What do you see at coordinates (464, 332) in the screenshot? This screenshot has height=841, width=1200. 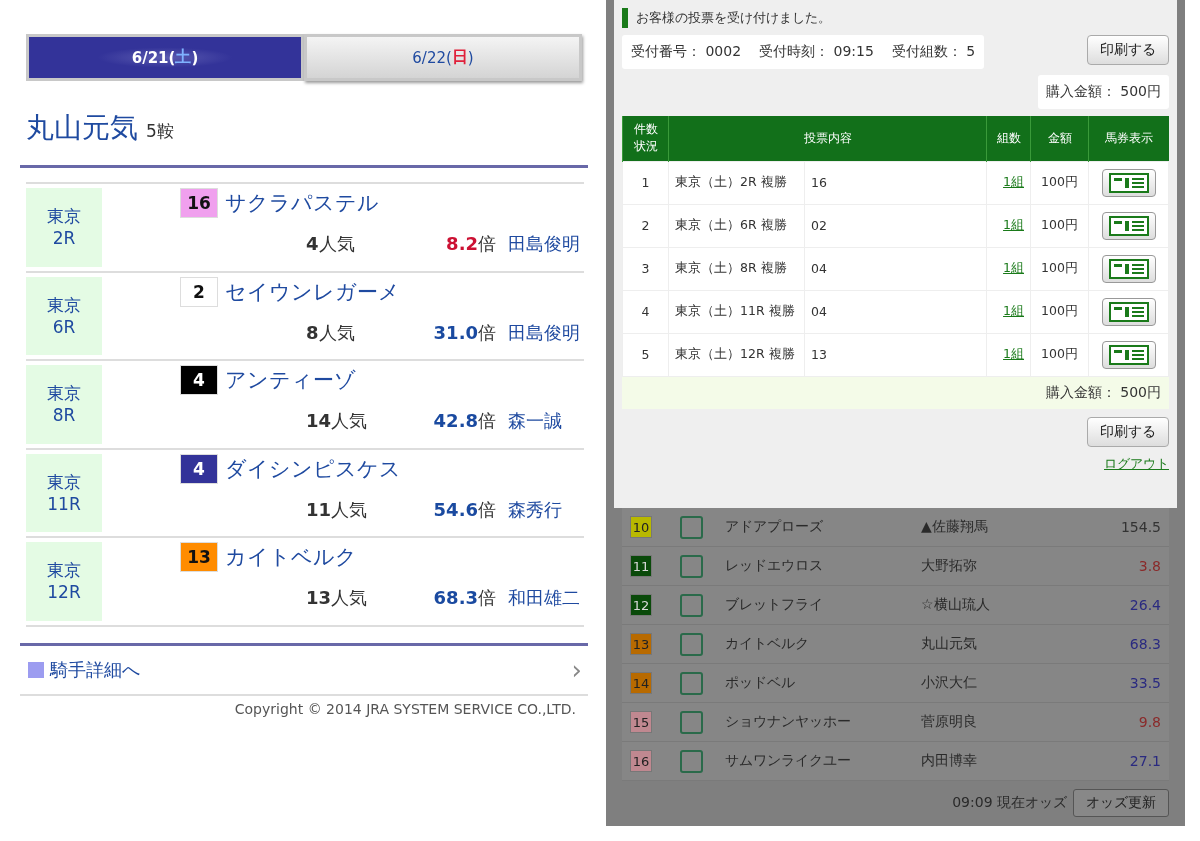 I see `odds: 31.0倍` at bounding box center [464, 332].